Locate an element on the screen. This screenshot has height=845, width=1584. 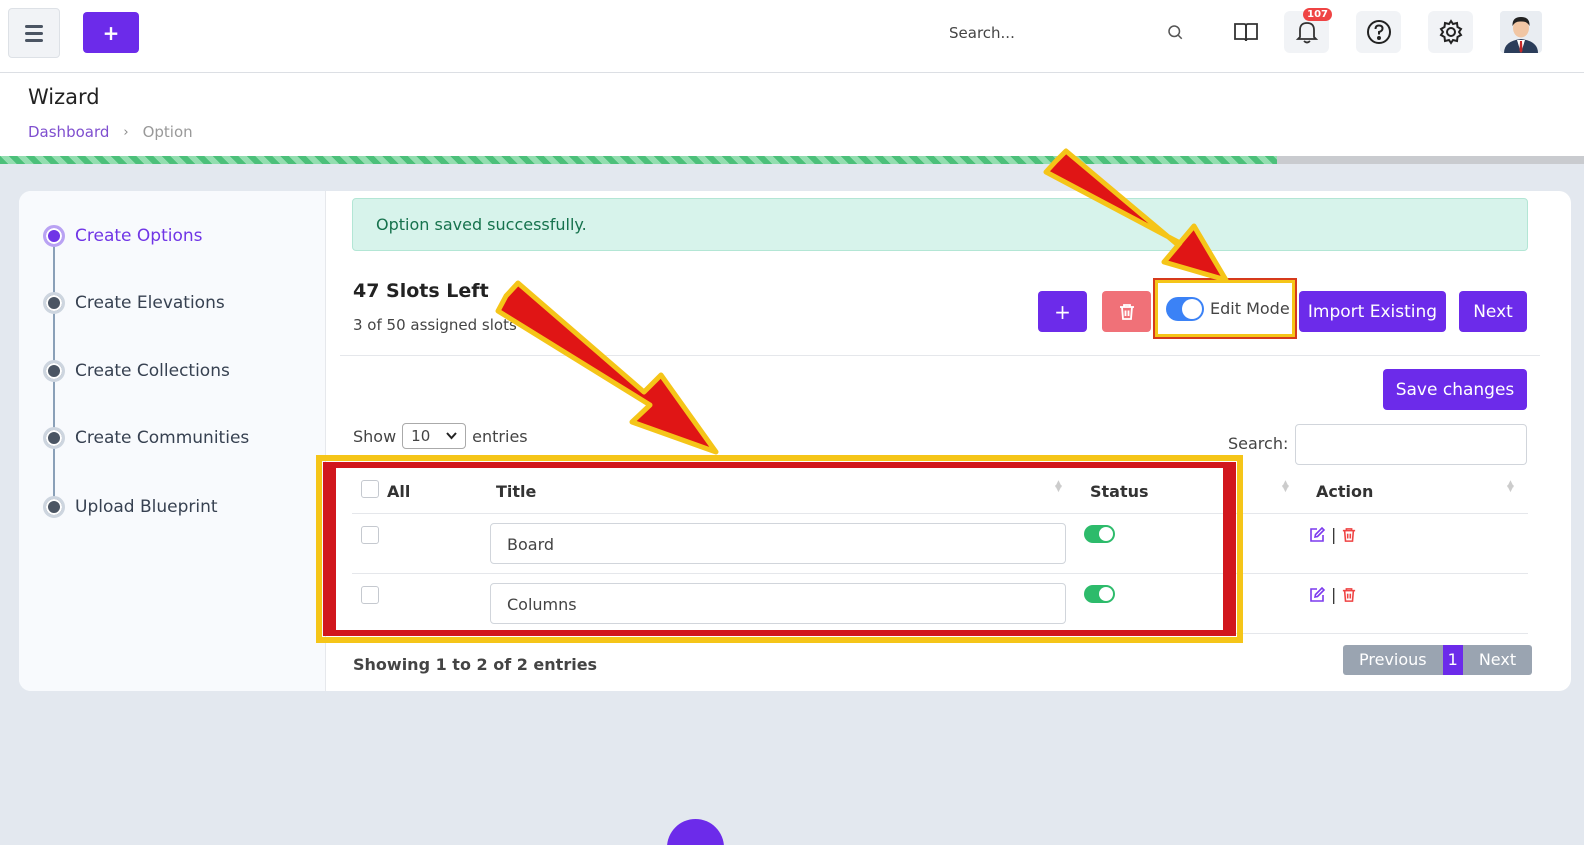
help-icon is located at coordinates (1378, 32).